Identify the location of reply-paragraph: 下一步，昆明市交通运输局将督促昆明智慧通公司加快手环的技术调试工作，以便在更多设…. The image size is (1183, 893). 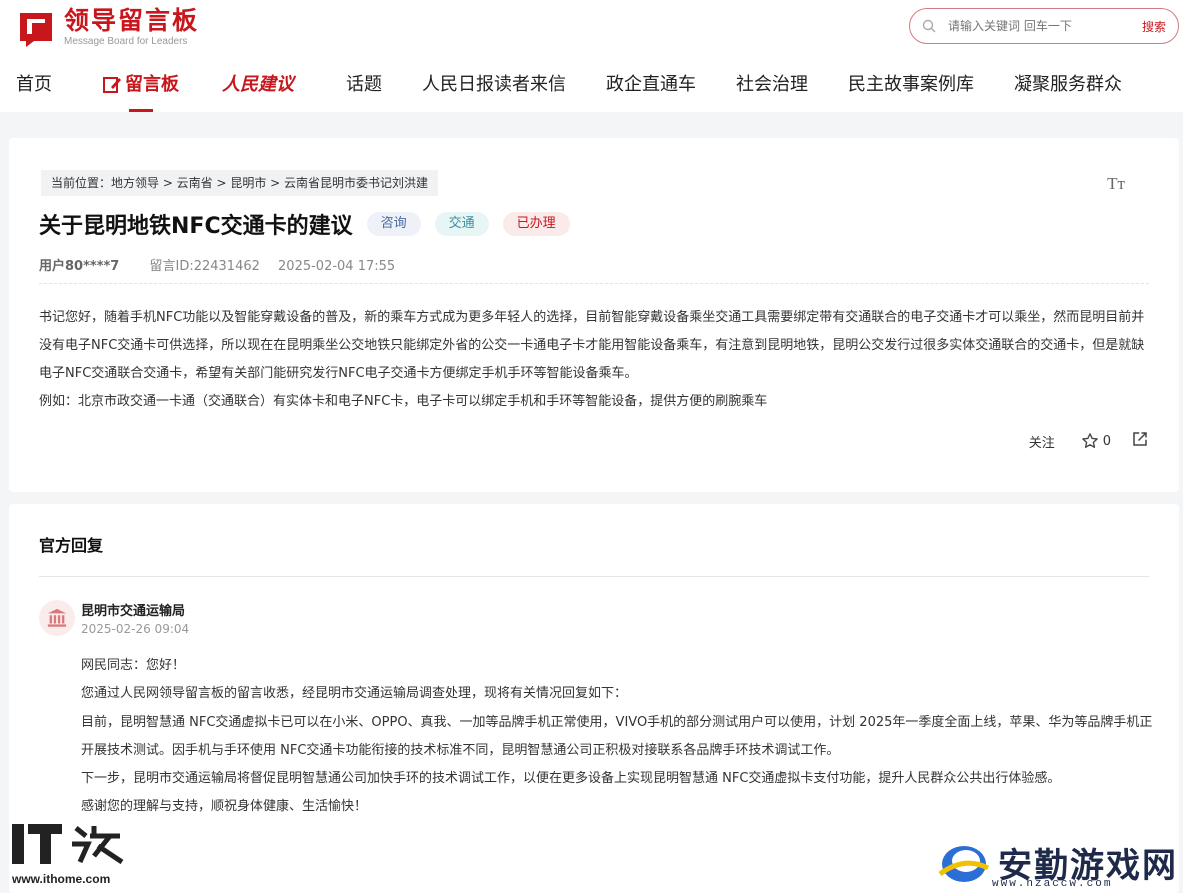
(571, 779).